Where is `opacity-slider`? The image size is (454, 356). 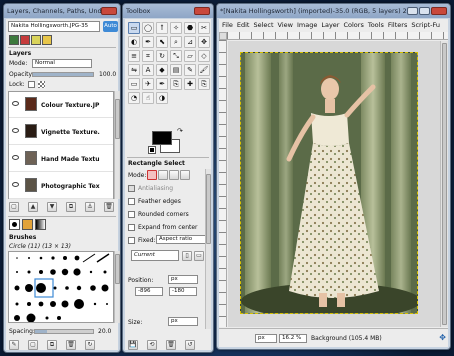 opacity-slider is located at coordinates (63, 74).